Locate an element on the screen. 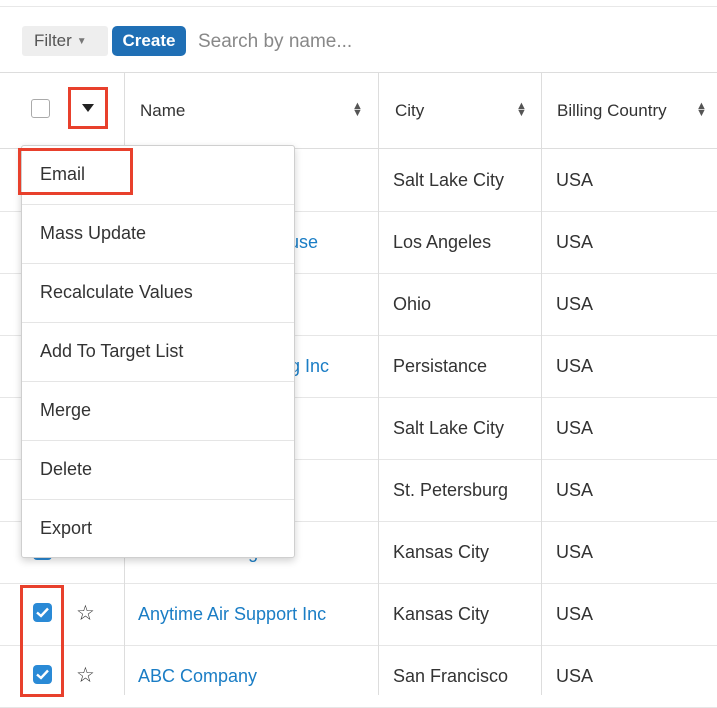 This screenshot has width=717, height=708. caret-down-icon is located at coordinates (88, 108).